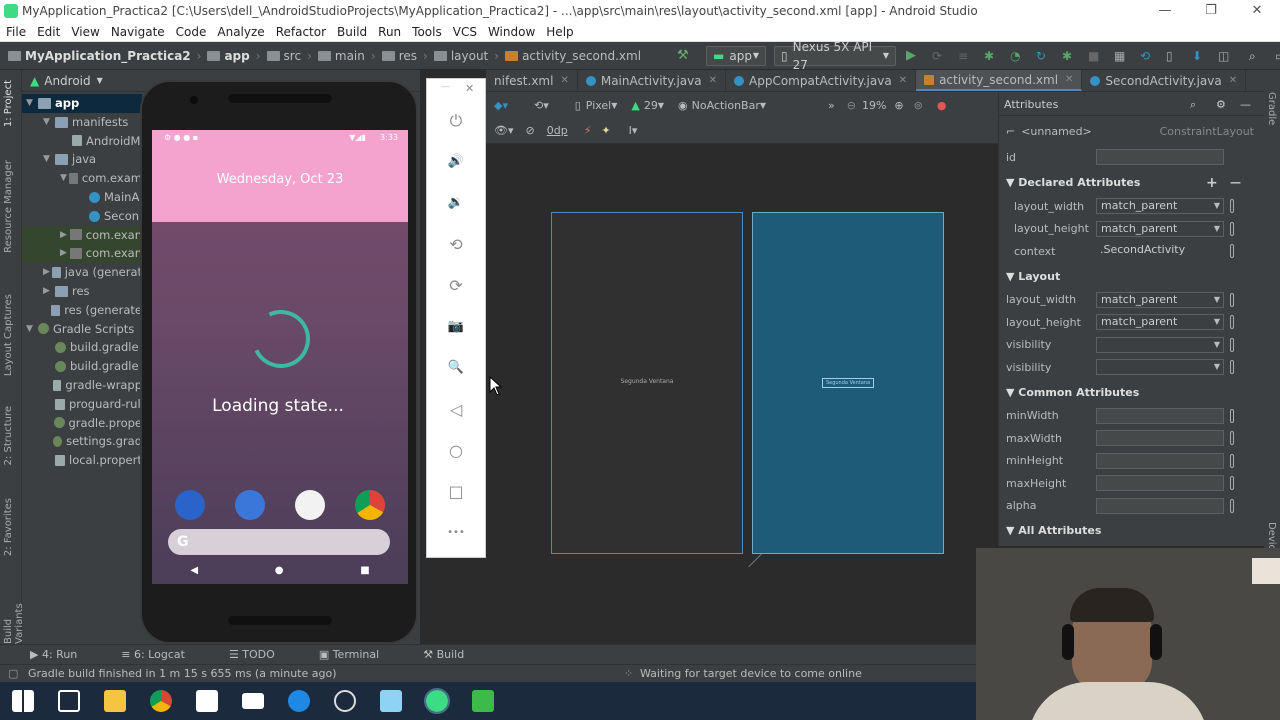 The image size is (1280, 720). I want to click on attr-section-header: ▼ Declared Attributes + —, so click(1131, 183).